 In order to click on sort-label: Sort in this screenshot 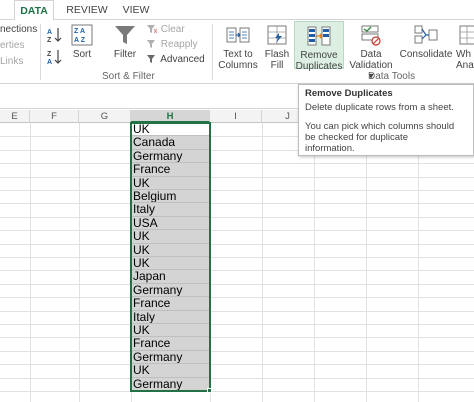, I will do `click(82, 54)`.